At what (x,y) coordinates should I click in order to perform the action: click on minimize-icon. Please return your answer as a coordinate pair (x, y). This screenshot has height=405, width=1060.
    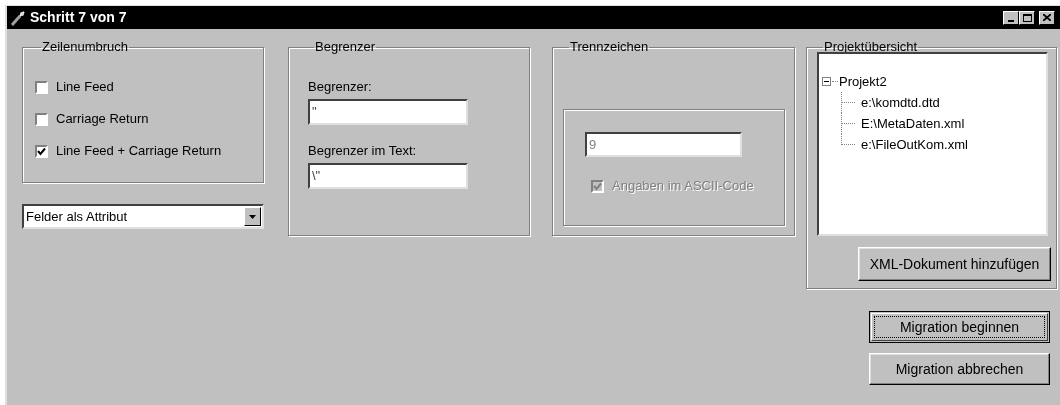
    Looking at the image, I should click on (1011, 20).